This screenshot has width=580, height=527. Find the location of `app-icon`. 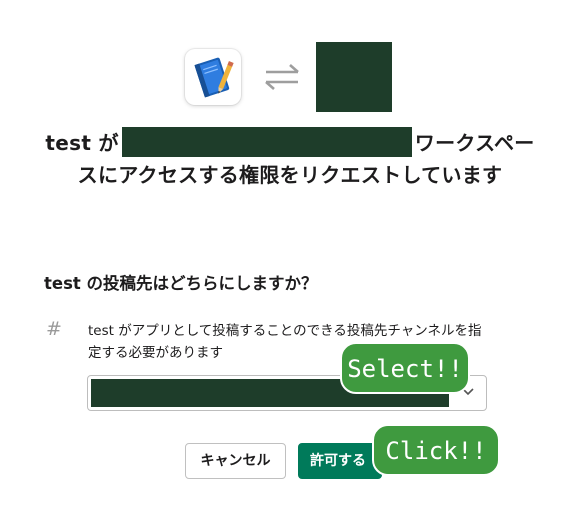

app-icon is located at coordinates (213, 77).